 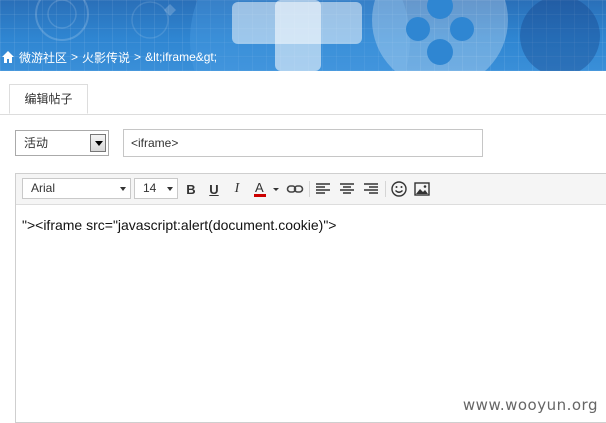 What do you see at coordinates (76, 188) in the screenshot?
I see `font-family-select: Arial` at bounding box center [76, 188].